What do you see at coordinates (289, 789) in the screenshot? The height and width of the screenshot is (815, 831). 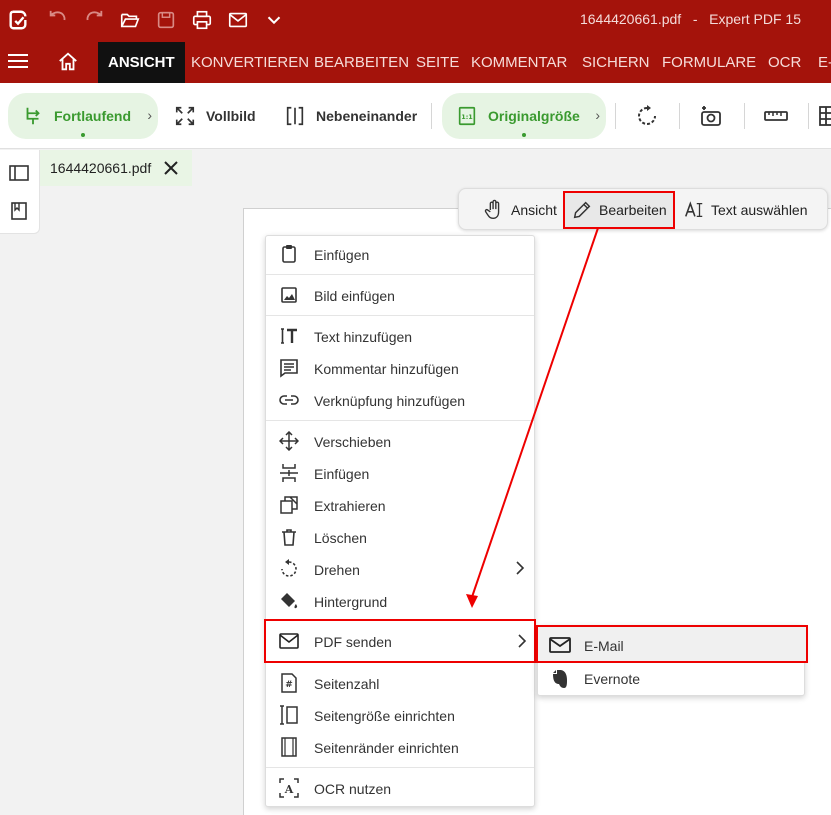 I see `svg-text: A` at bounding box center [289, 789].